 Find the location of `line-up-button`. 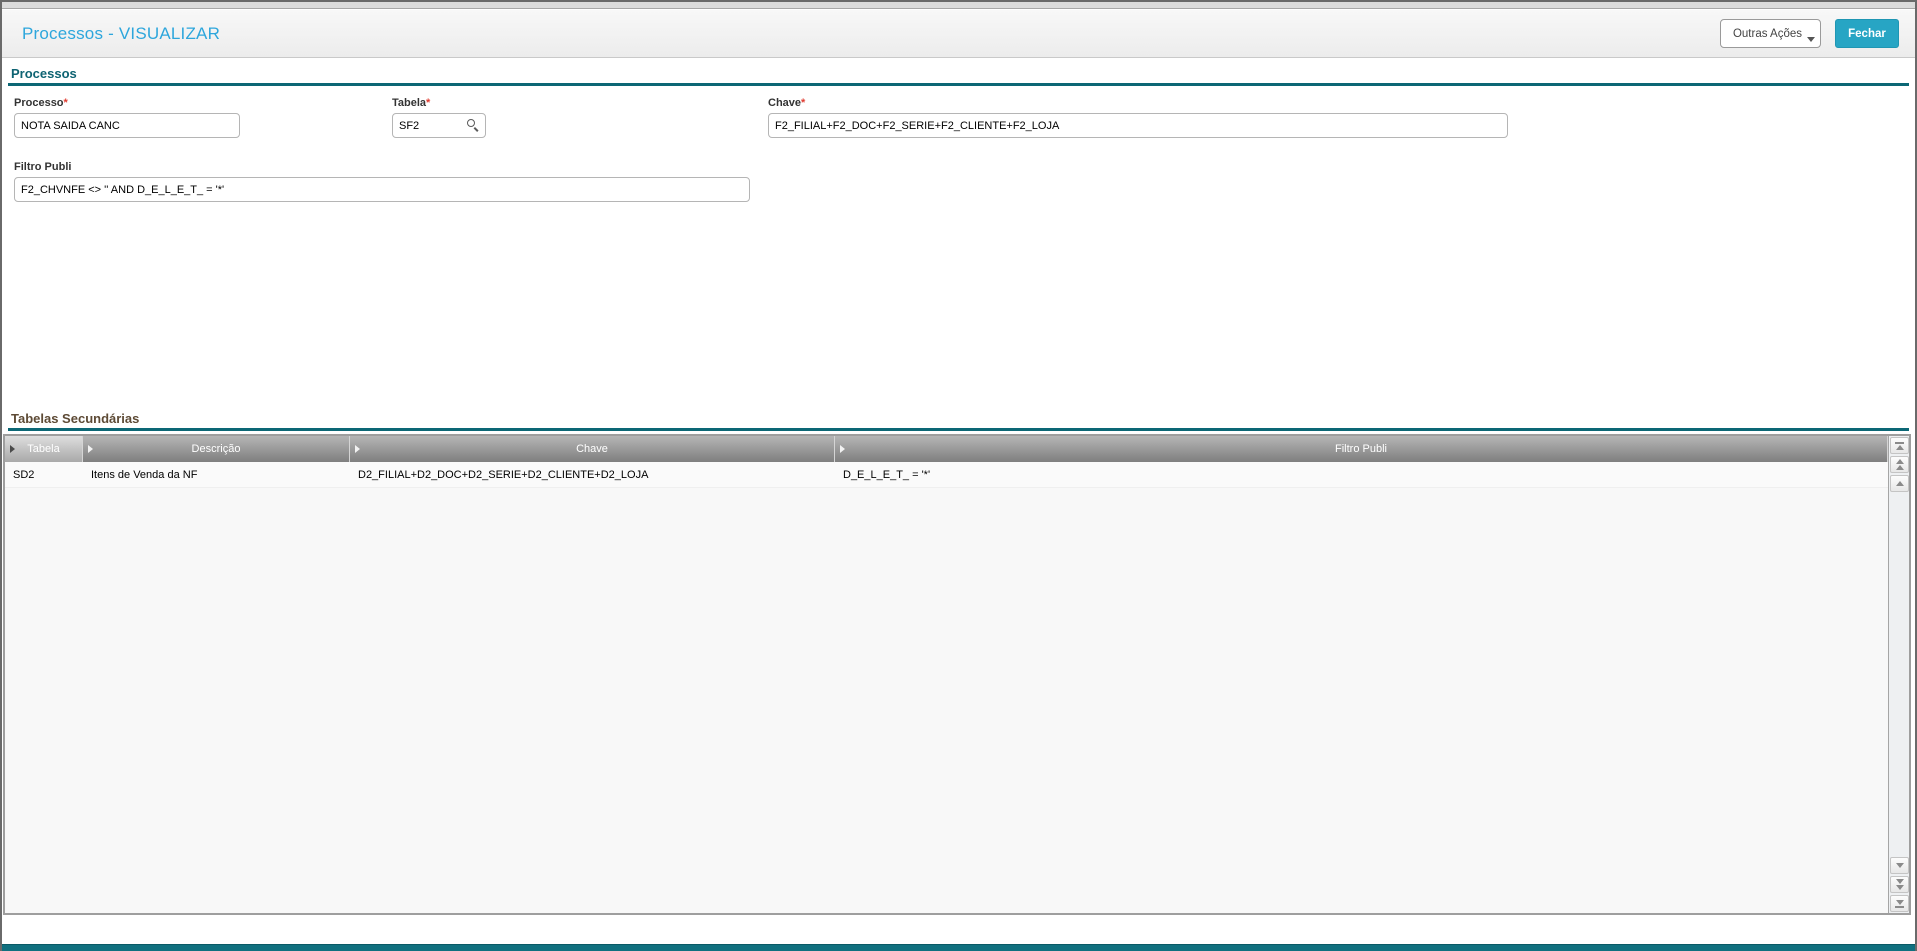

line-up-button is located at coordinates (1899, 483).